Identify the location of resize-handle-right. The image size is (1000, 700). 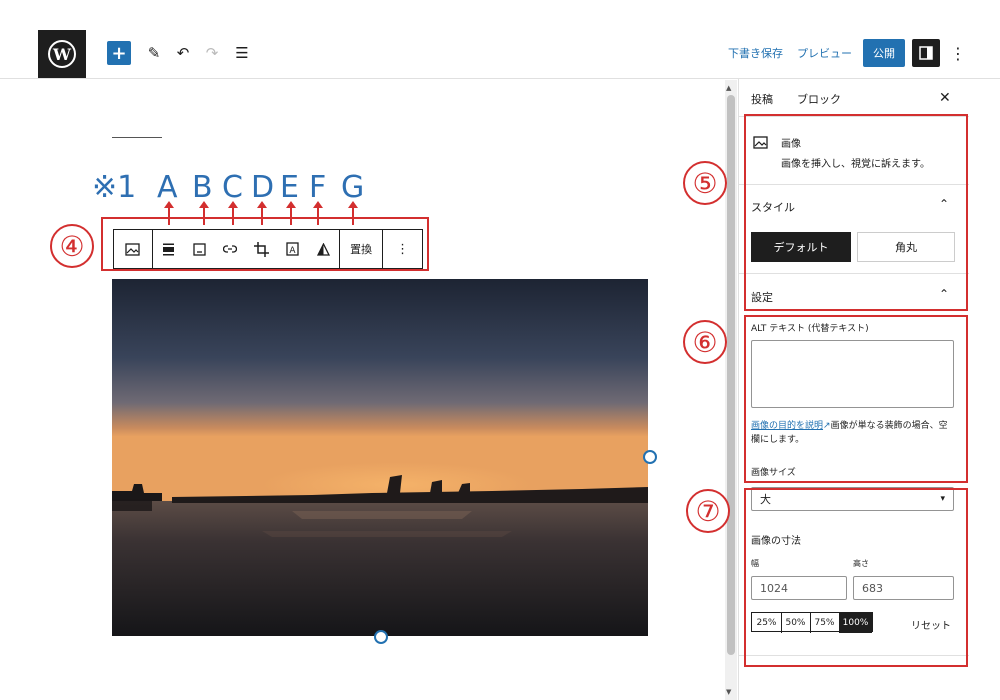
(650, 457).